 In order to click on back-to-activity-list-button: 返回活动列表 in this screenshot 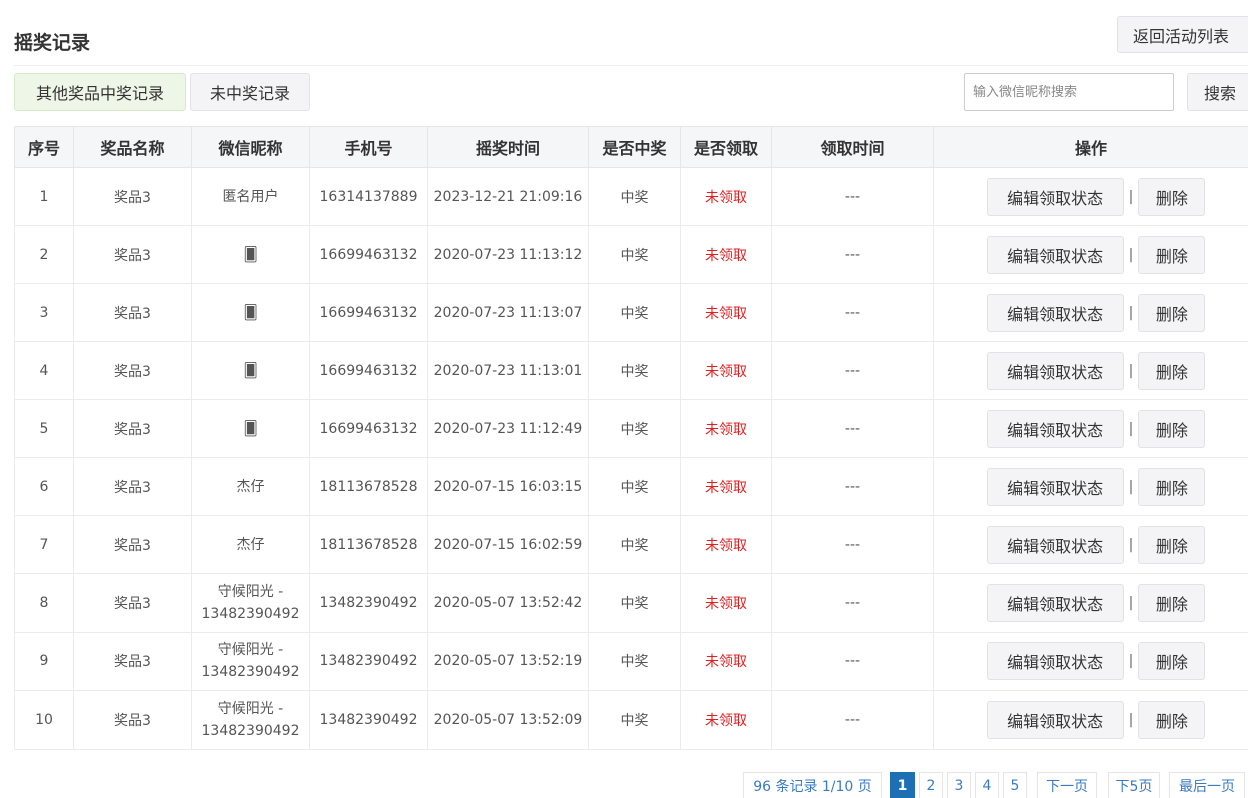, I will do `click(1182, 34)`.